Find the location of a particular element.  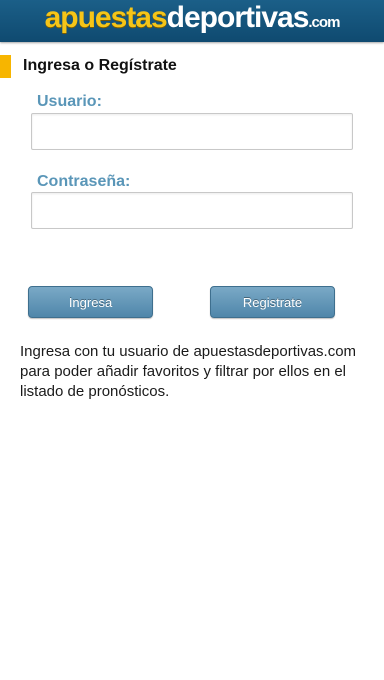

register-button: Registrate is located at coordinates (272, 302).